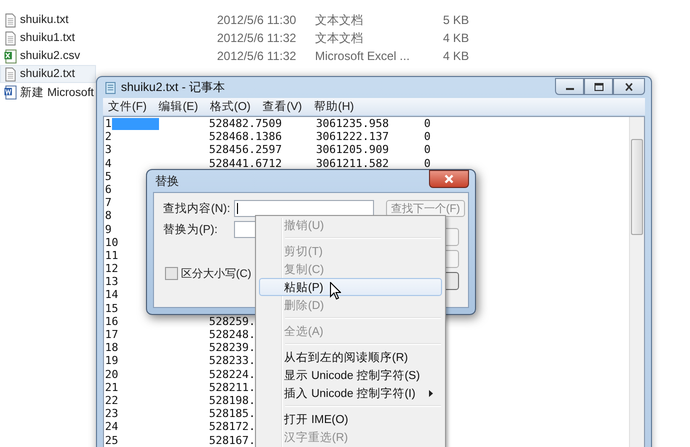 The width and height of the screenshot is (690, 447). What do you see at coordinates (108, 176) in the screenshot?
I see `line-number: 5` at bounding box center [108, 176].